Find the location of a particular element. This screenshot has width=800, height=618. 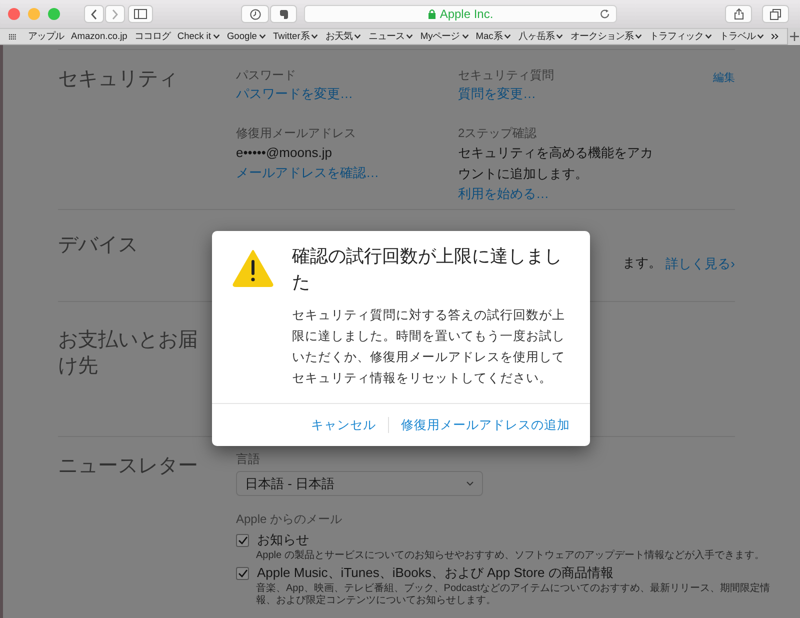

section-title: デバイス is located at coordinates (98, 245).